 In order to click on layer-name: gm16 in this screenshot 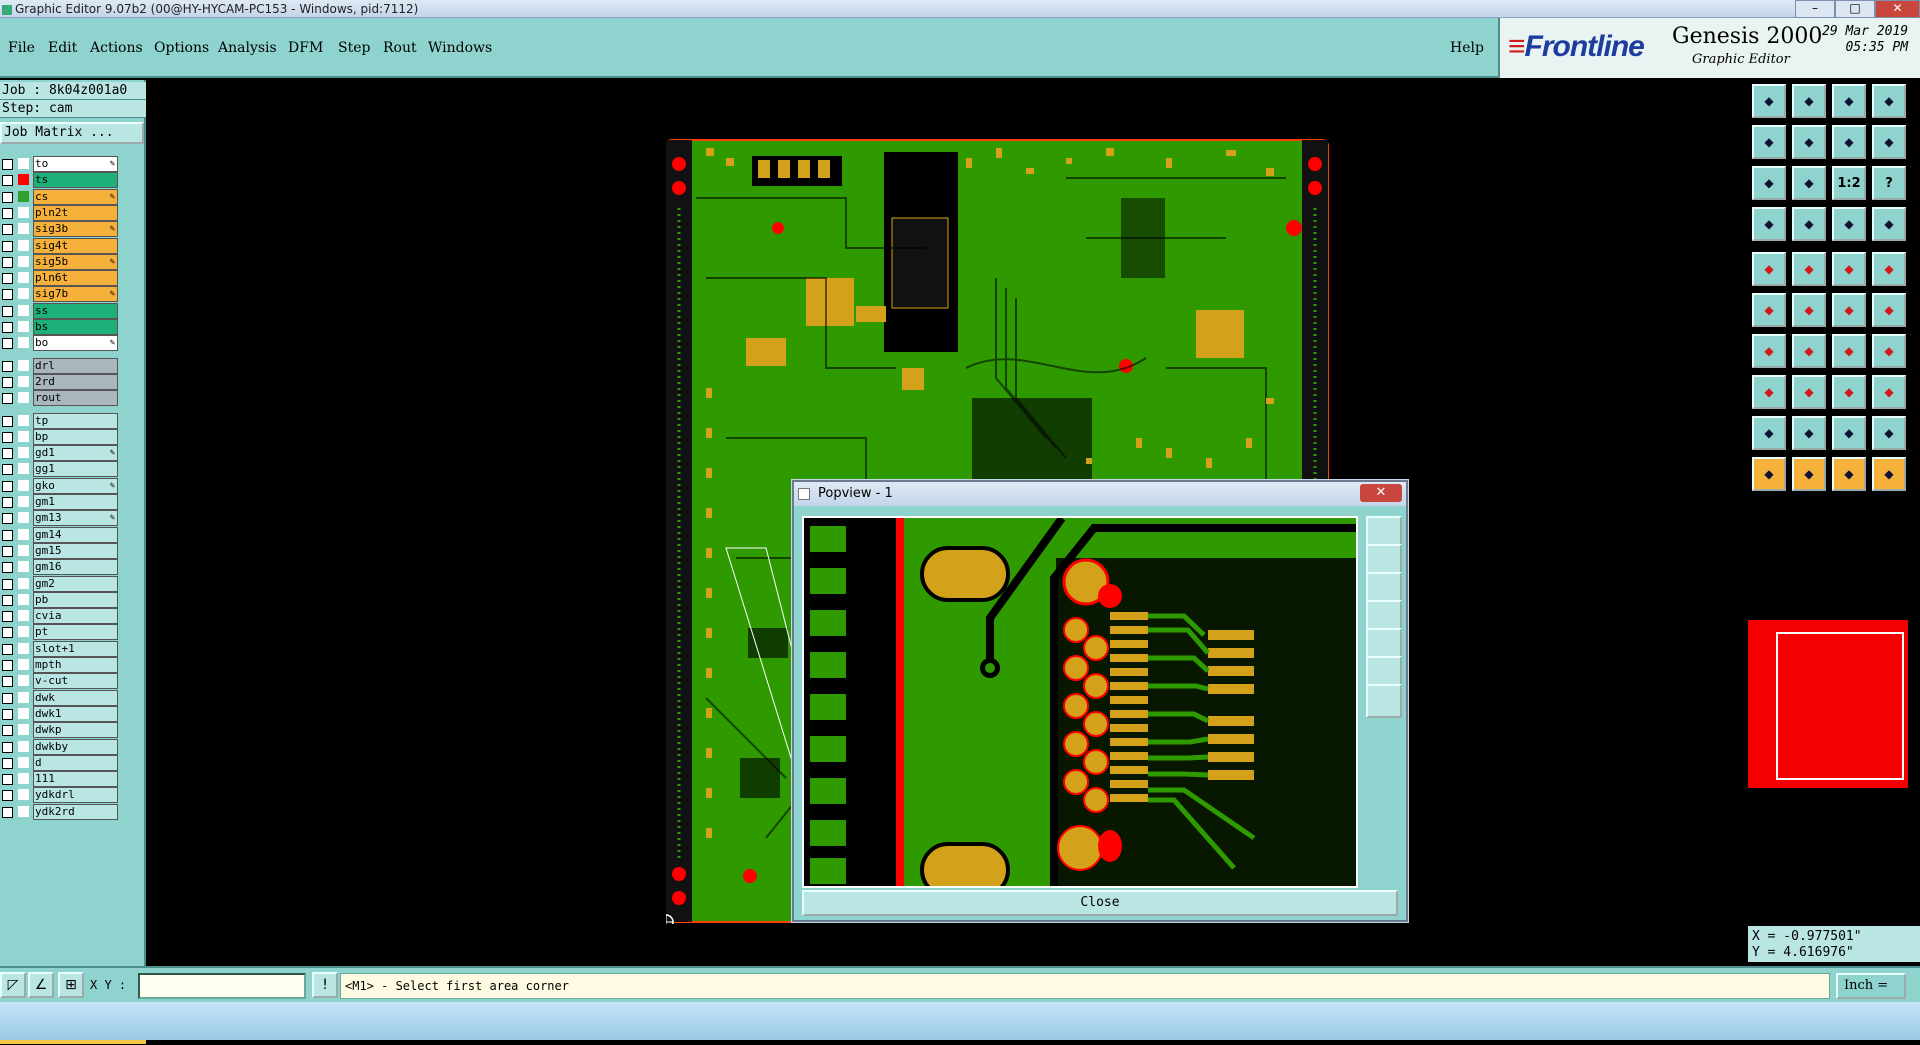, I will do `click(75, 567)`.